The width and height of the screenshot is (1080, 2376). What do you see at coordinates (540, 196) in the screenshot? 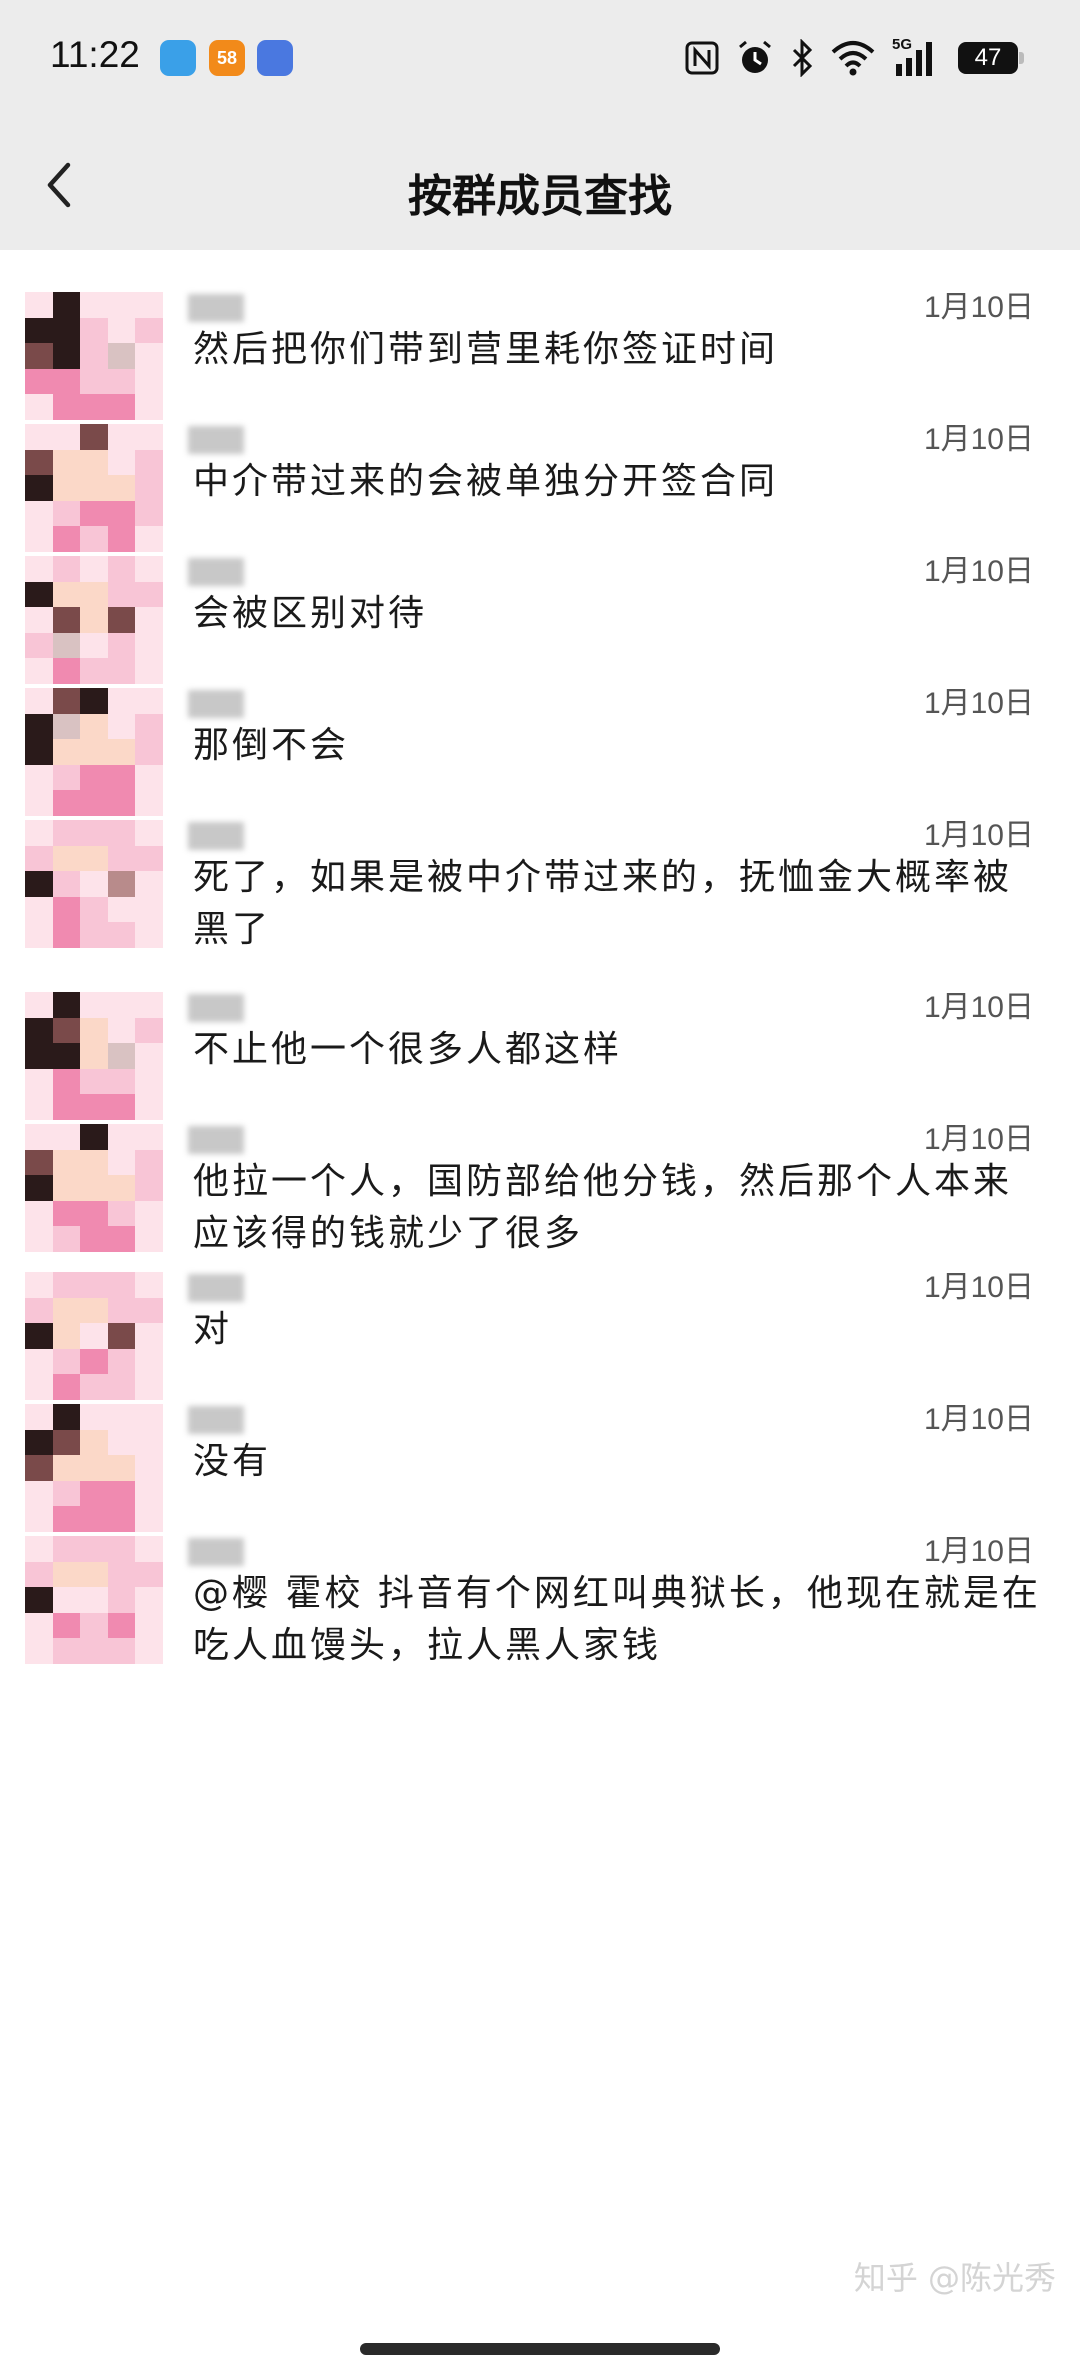
I see `page-title: 按群成员查找` at bounding box center [540, 196].